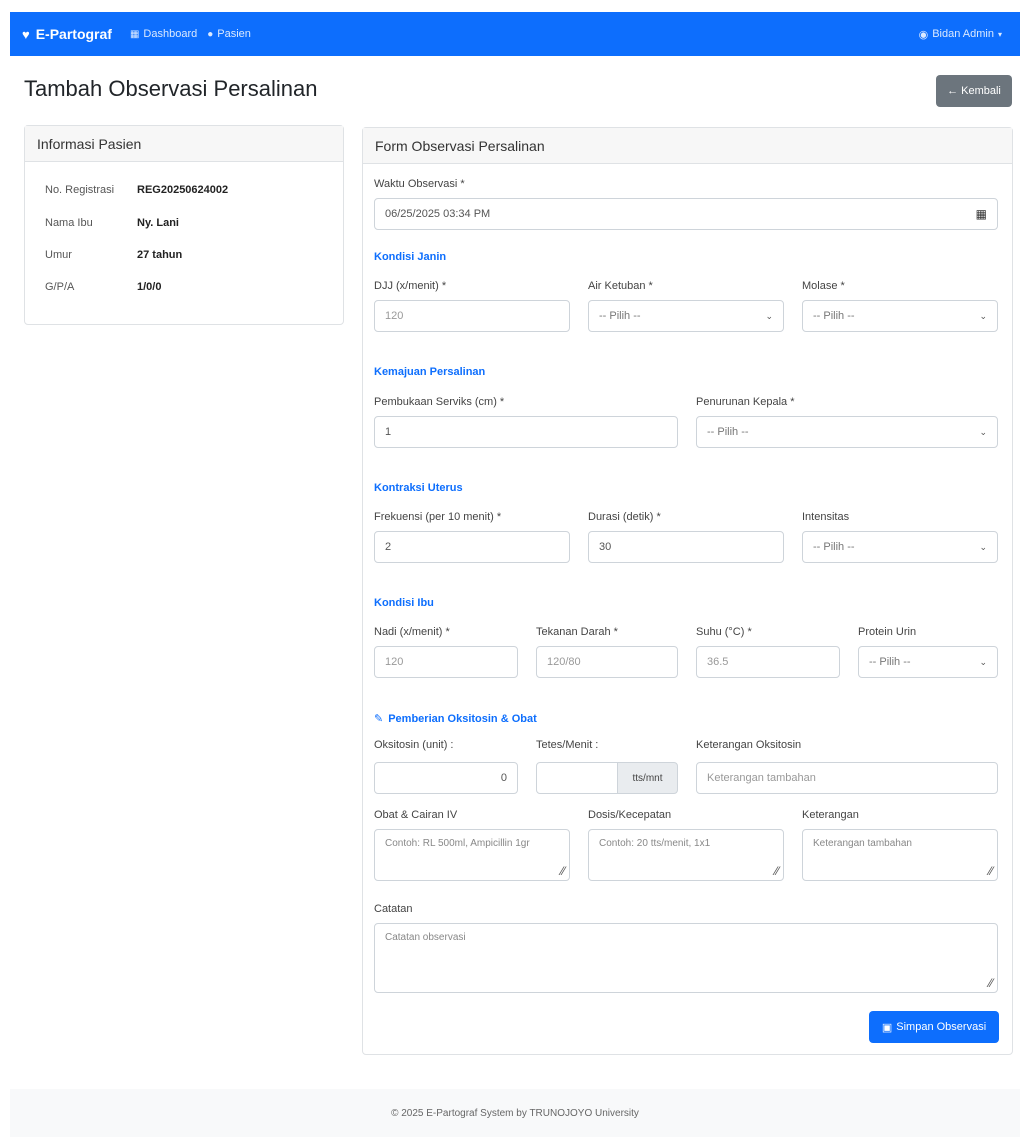 The height and width of the screenshot is (1137, 1021). Describe the element at coordinates (394, 316) in the screenshot. I see `djj-placeholder: 120` at that location.